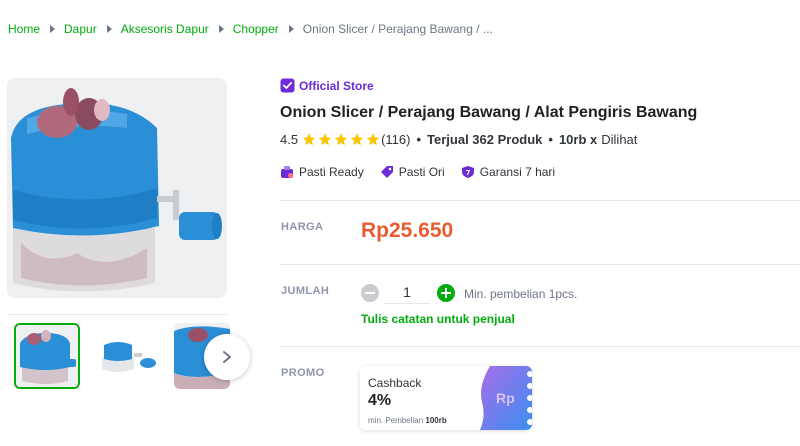 This screenshot has width=800, height=446. I want to click on product-price: Rp25.650, so click(407, 230).